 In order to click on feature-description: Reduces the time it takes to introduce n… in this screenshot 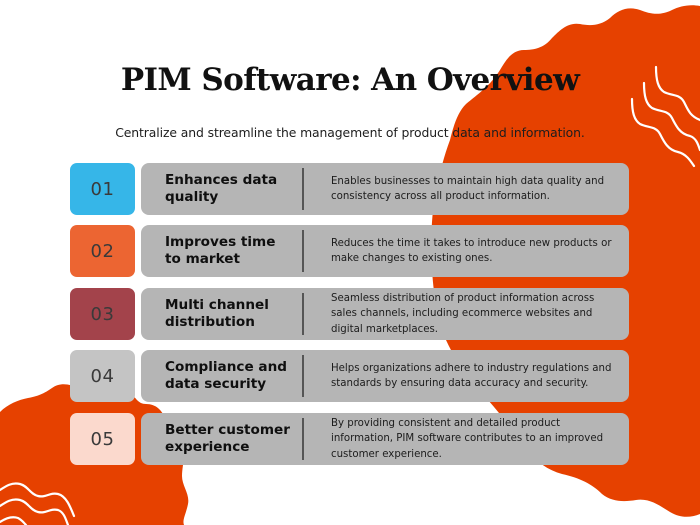, I will do `click(471, 250)`.